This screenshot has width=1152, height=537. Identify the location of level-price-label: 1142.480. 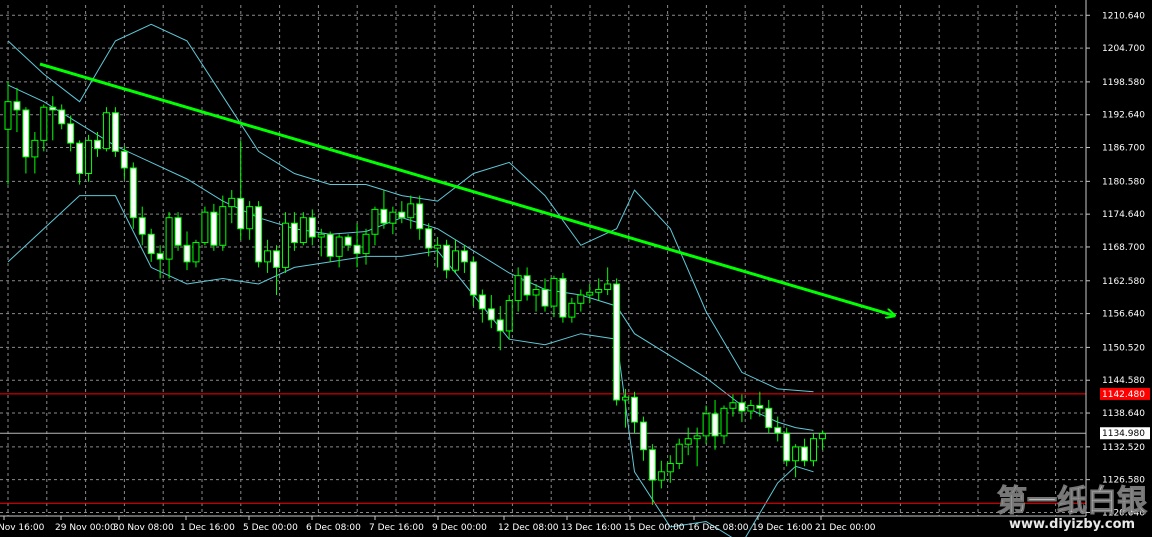
(1123, 395).